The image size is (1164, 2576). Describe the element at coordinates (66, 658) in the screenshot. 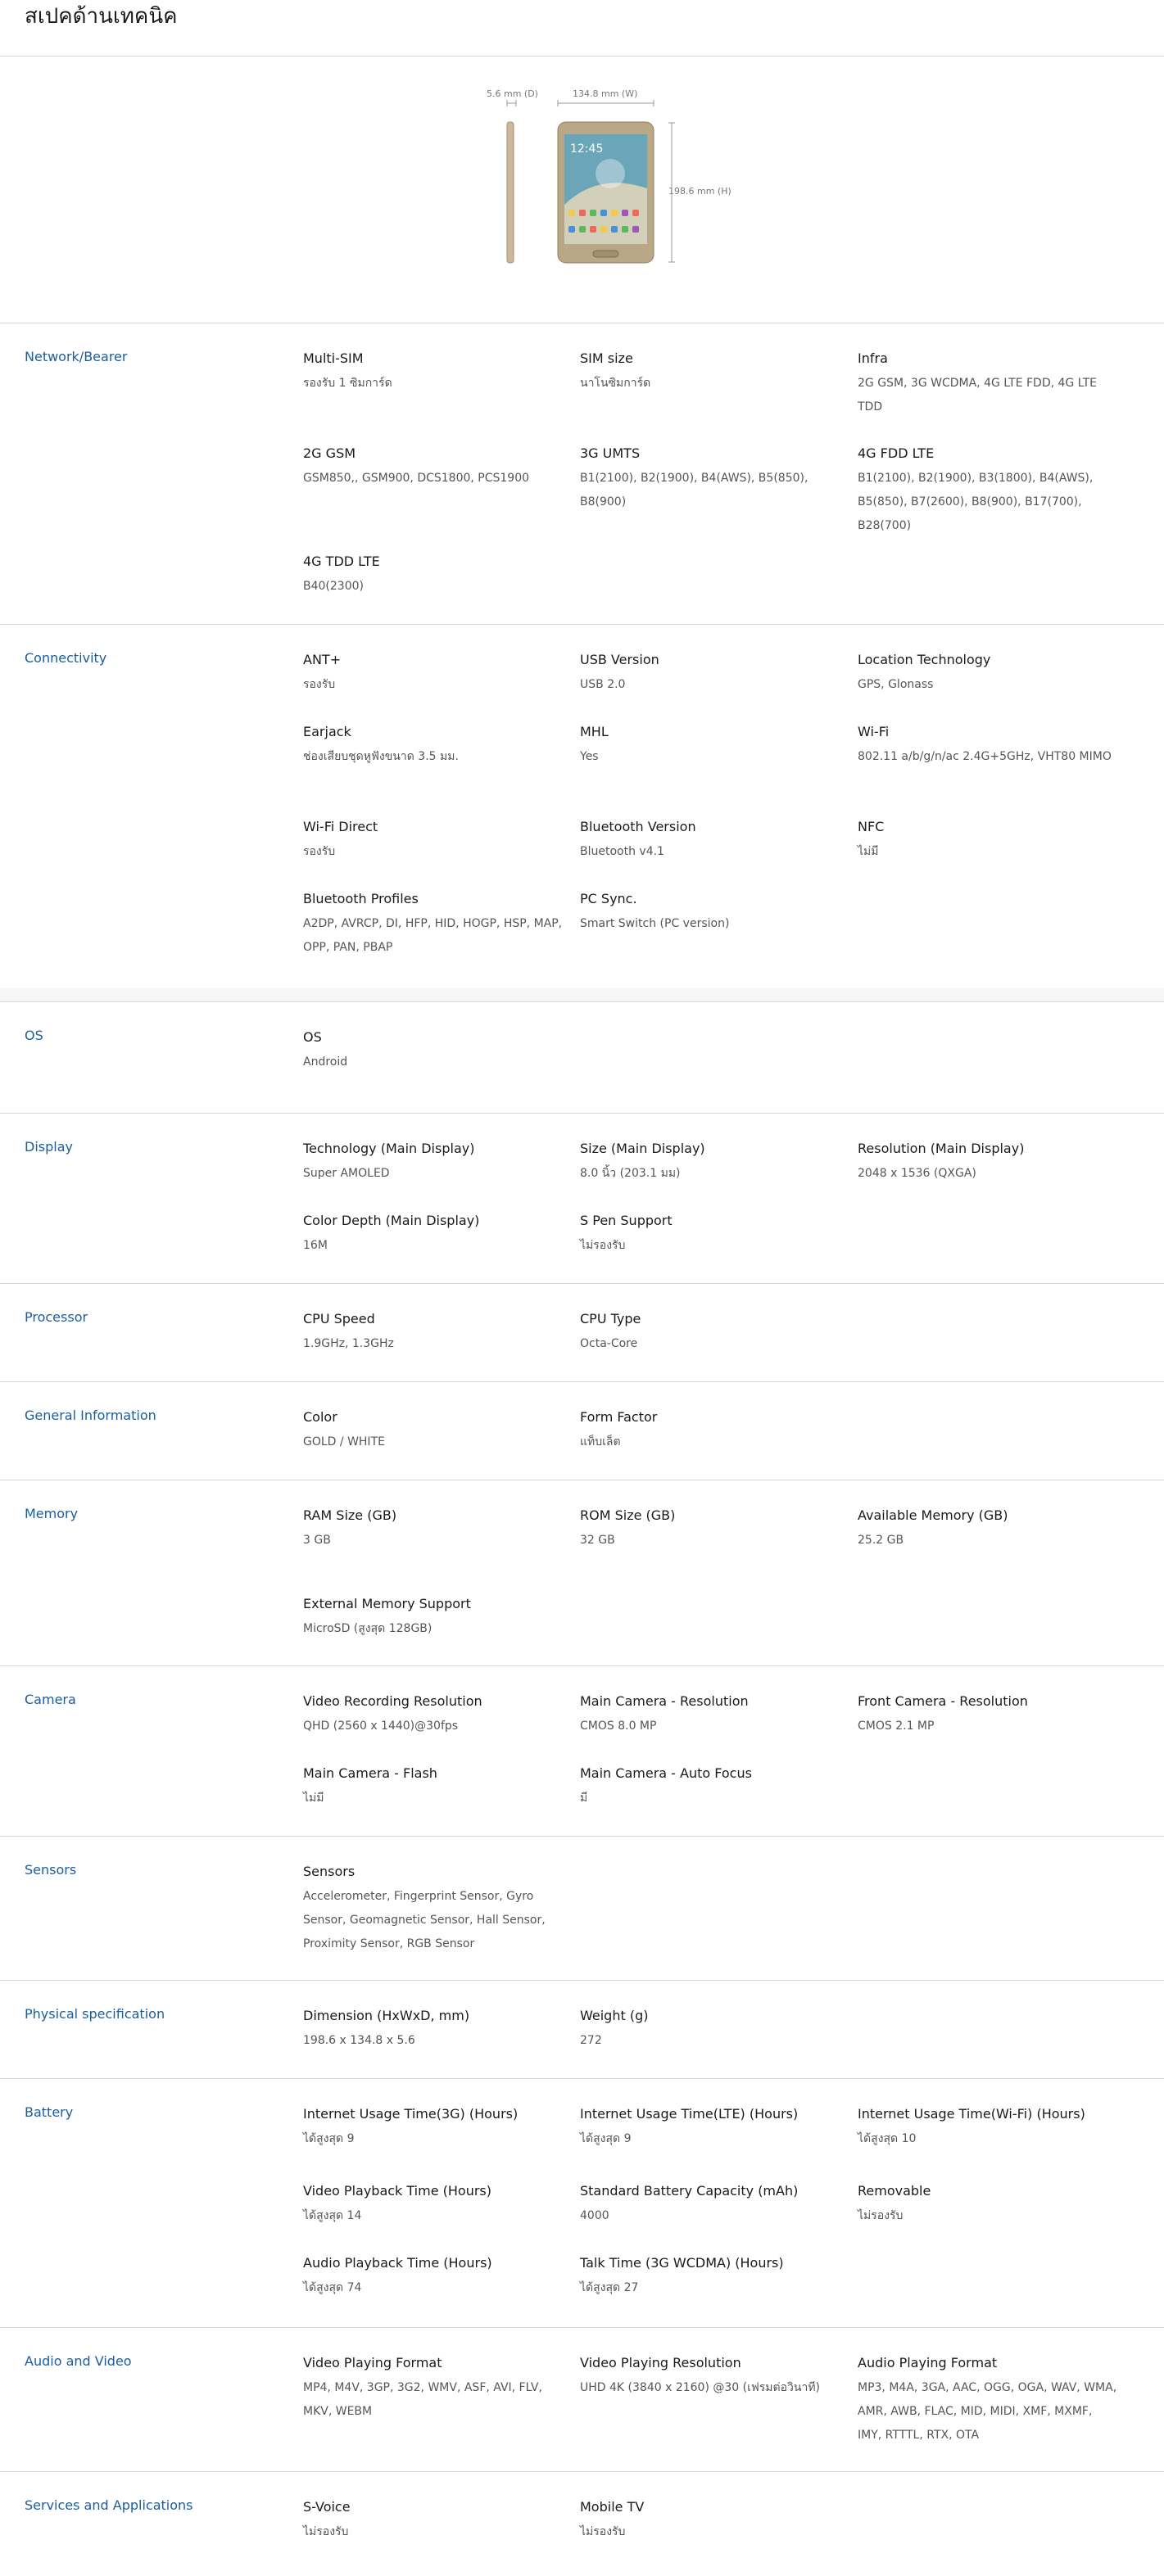

I see `spec-category-connectivity: Connectivity` at that location.